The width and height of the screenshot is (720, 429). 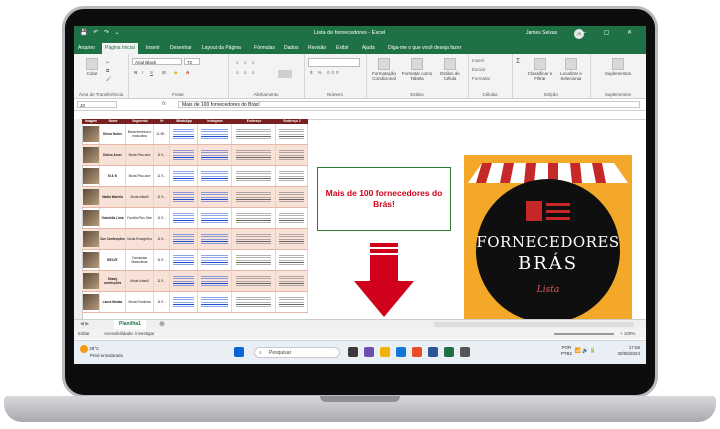 What do you see at coordinates (401, 352) in the screenshot?
I see `edge-icon` at bounding box center [401, 352].